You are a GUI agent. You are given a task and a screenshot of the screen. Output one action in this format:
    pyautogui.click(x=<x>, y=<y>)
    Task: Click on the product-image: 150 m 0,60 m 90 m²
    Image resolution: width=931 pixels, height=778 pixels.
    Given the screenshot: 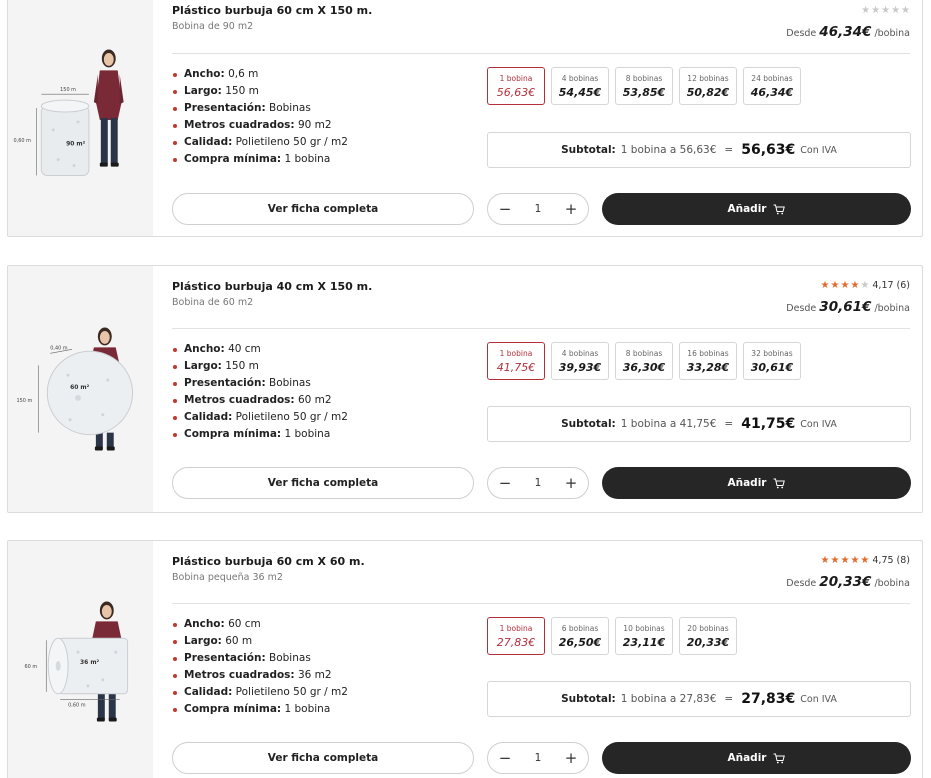 What is the action you would take?
    pyautogui.click(x=80, y=118)
    